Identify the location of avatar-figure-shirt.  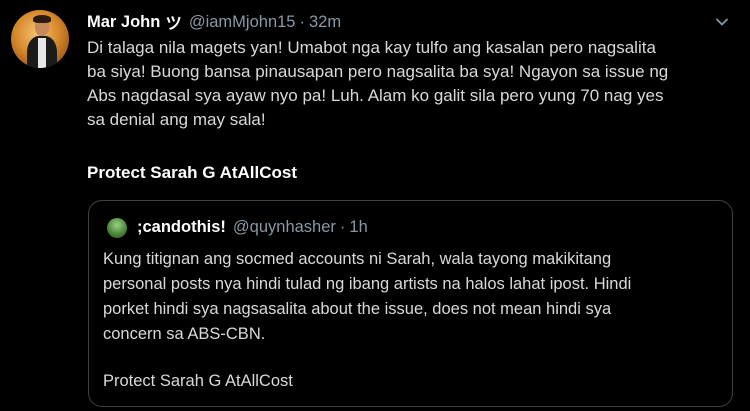
(42, 53).